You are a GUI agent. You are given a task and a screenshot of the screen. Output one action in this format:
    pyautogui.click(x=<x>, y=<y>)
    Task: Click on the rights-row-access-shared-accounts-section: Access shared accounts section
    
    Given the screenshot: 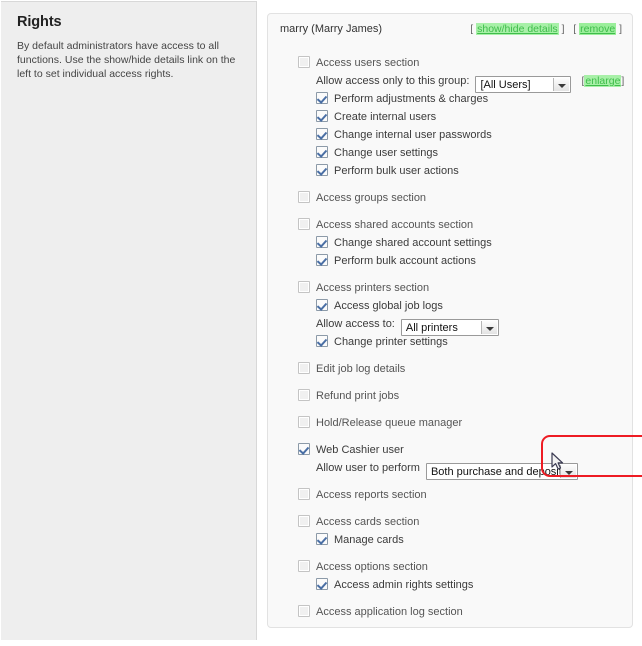 What is the action you would take?
    pyautogui.click(x=450, y=225)
    